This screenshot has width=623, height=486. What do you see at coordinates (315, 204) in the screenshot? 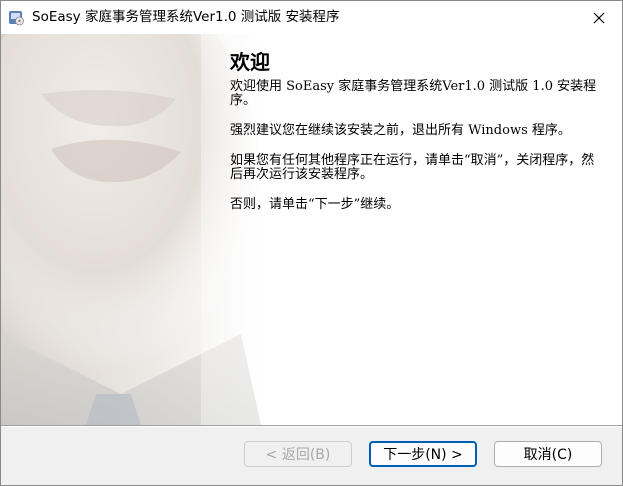
I see `next-instruction-paragraph: 否则，请单击“下一步”继续。` at bounding box center [315, 204].